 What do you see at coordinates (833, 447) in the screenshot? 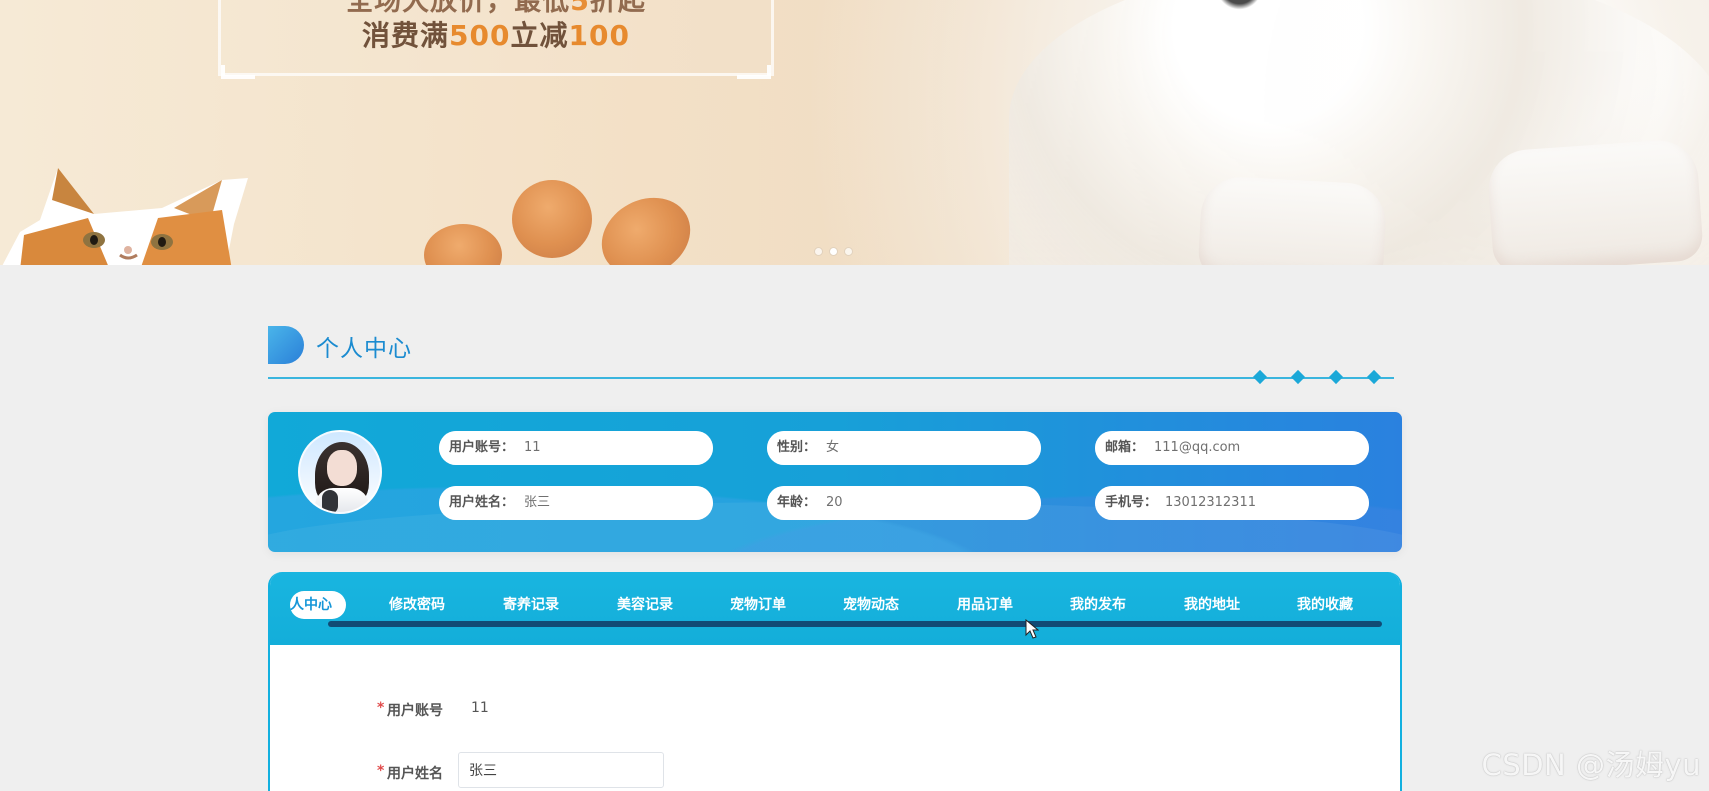
I see `profile-gender-value: 女` at bounding box center [833, 447].